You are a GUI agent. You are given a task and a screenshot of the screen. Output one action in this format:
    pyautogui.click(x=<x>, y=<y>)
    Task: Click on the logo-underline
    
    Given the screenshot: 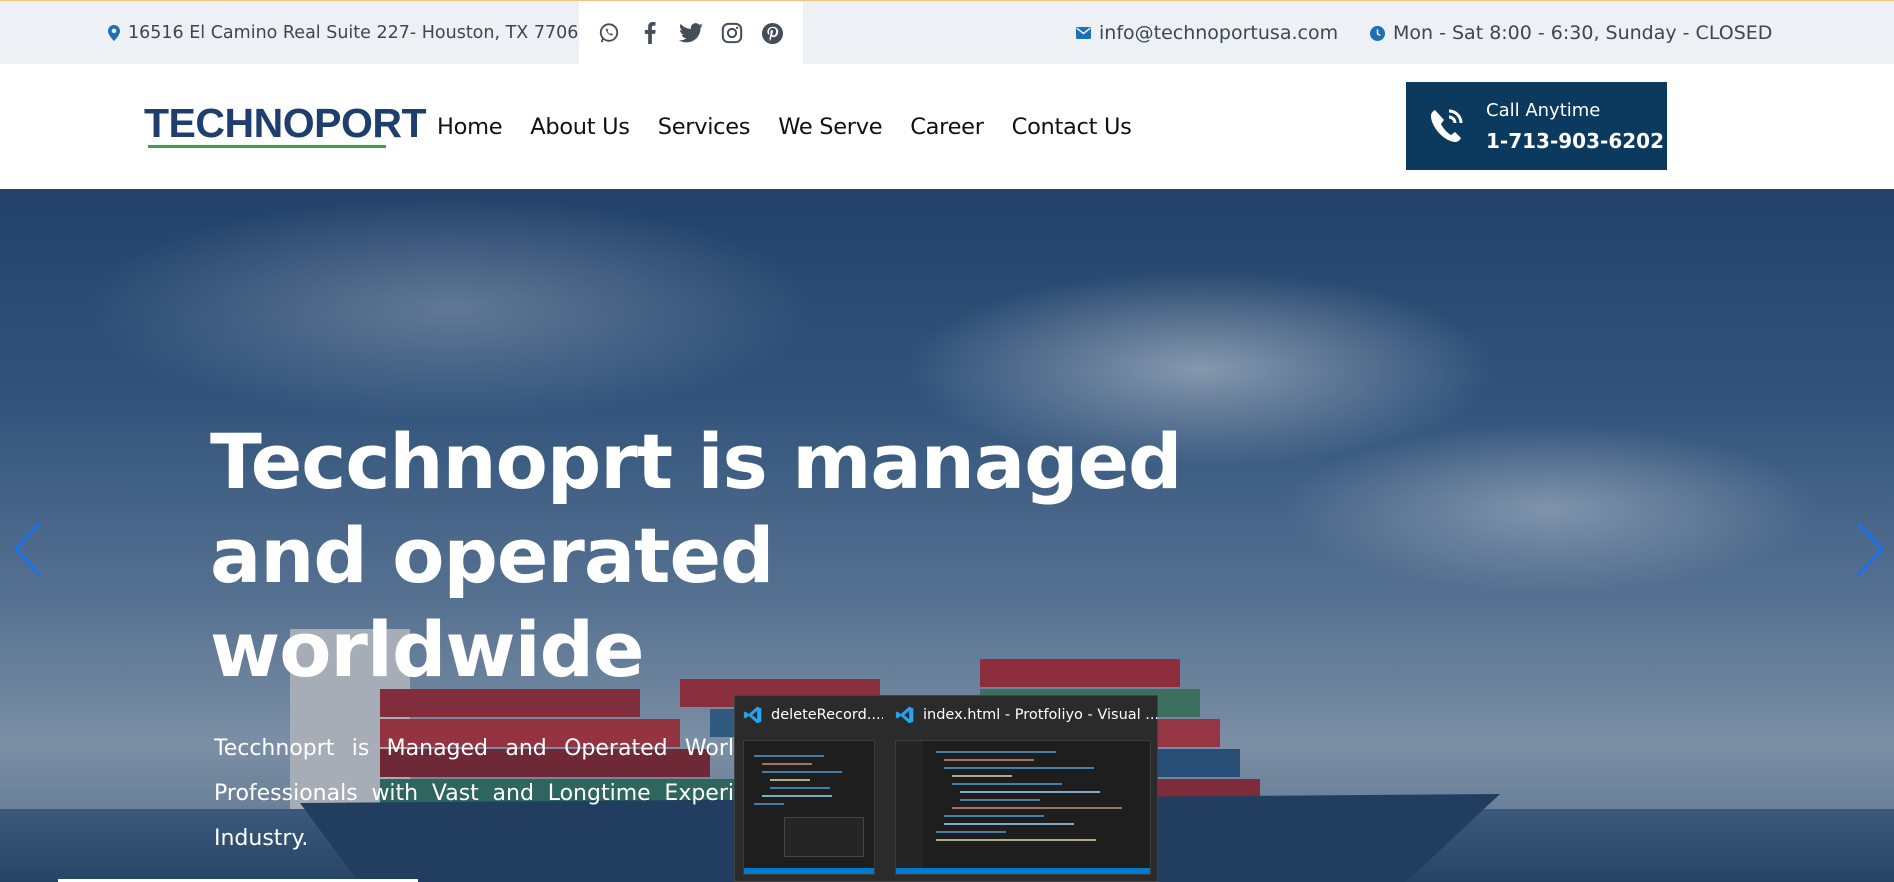 What is the action you would take?
    pyautogui.click(x=267, y=146)
    